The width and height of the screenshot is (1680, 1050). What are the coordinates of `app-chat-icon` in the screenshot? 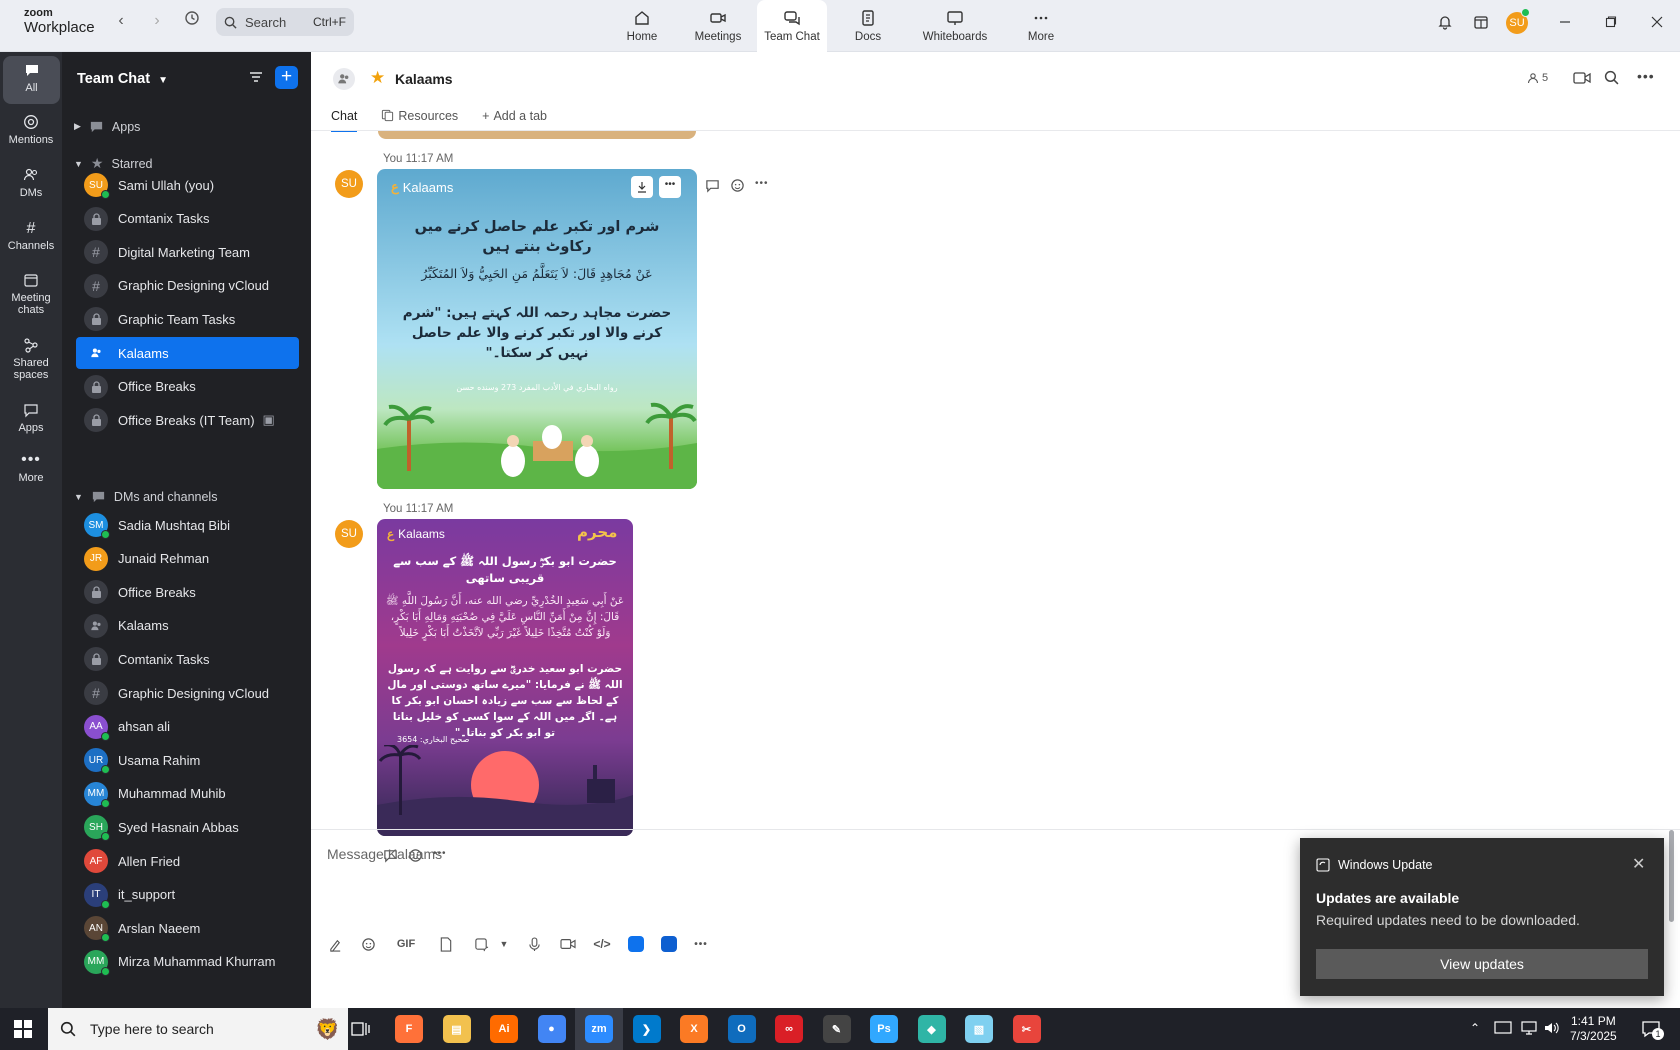 It's located at (669, 944).